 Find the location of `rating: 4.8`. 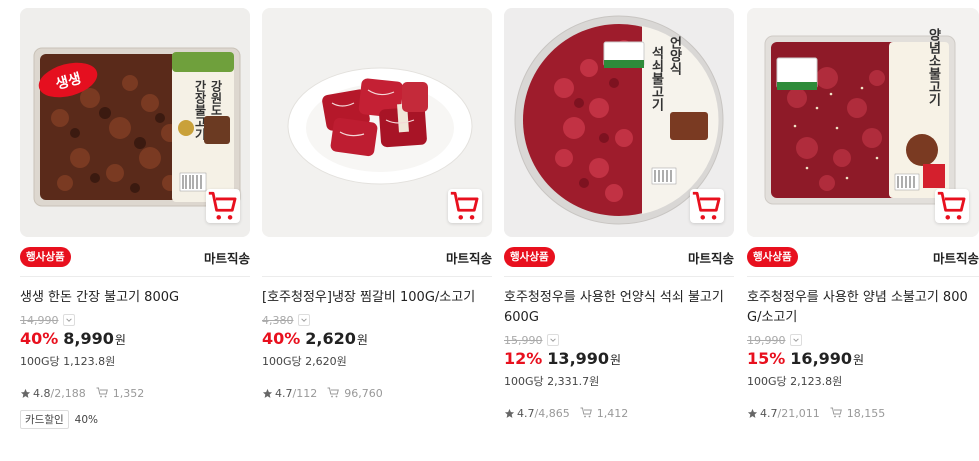

rating: 4.8 is located at coordinates (42, 393).